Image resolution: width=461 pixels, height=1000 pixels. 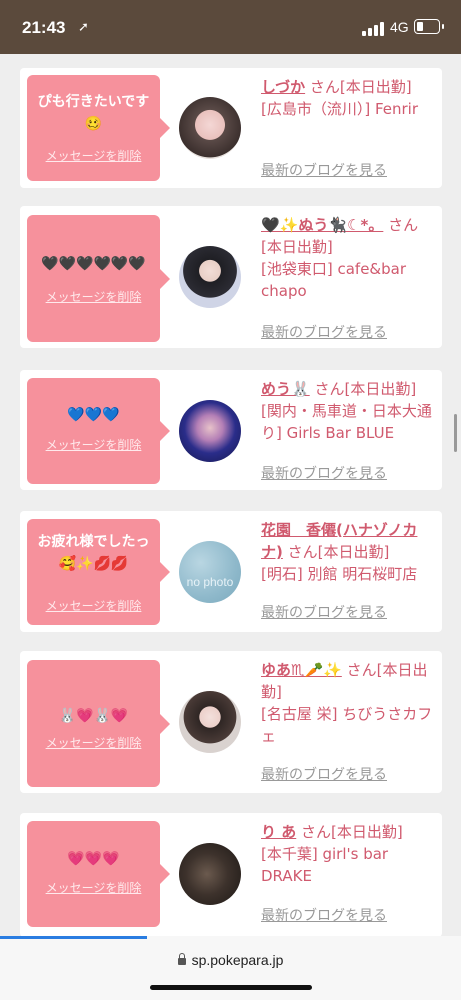 What do you see at coordinates (93, 716) in the screenshot?
I see `message-text: 🐰💗🐰💗` at bounding box center [93, 716].